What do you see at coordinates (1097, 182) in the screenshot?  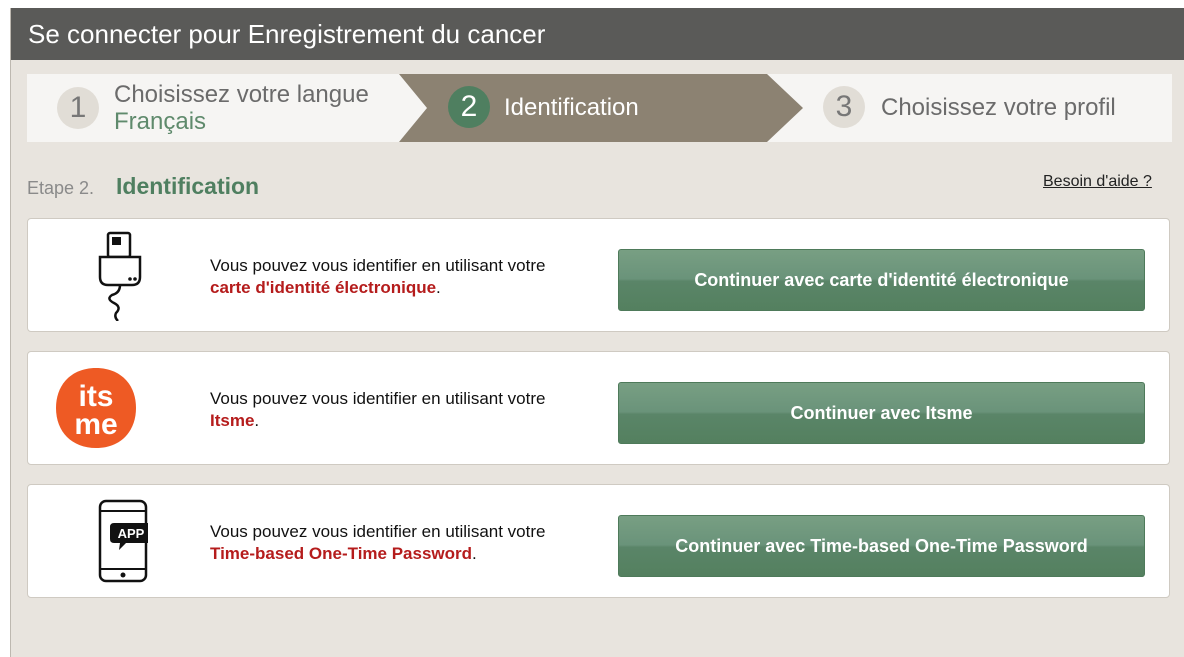 I see `help-link: Besoin d'aide ?` at bounding box center [1097, 182].